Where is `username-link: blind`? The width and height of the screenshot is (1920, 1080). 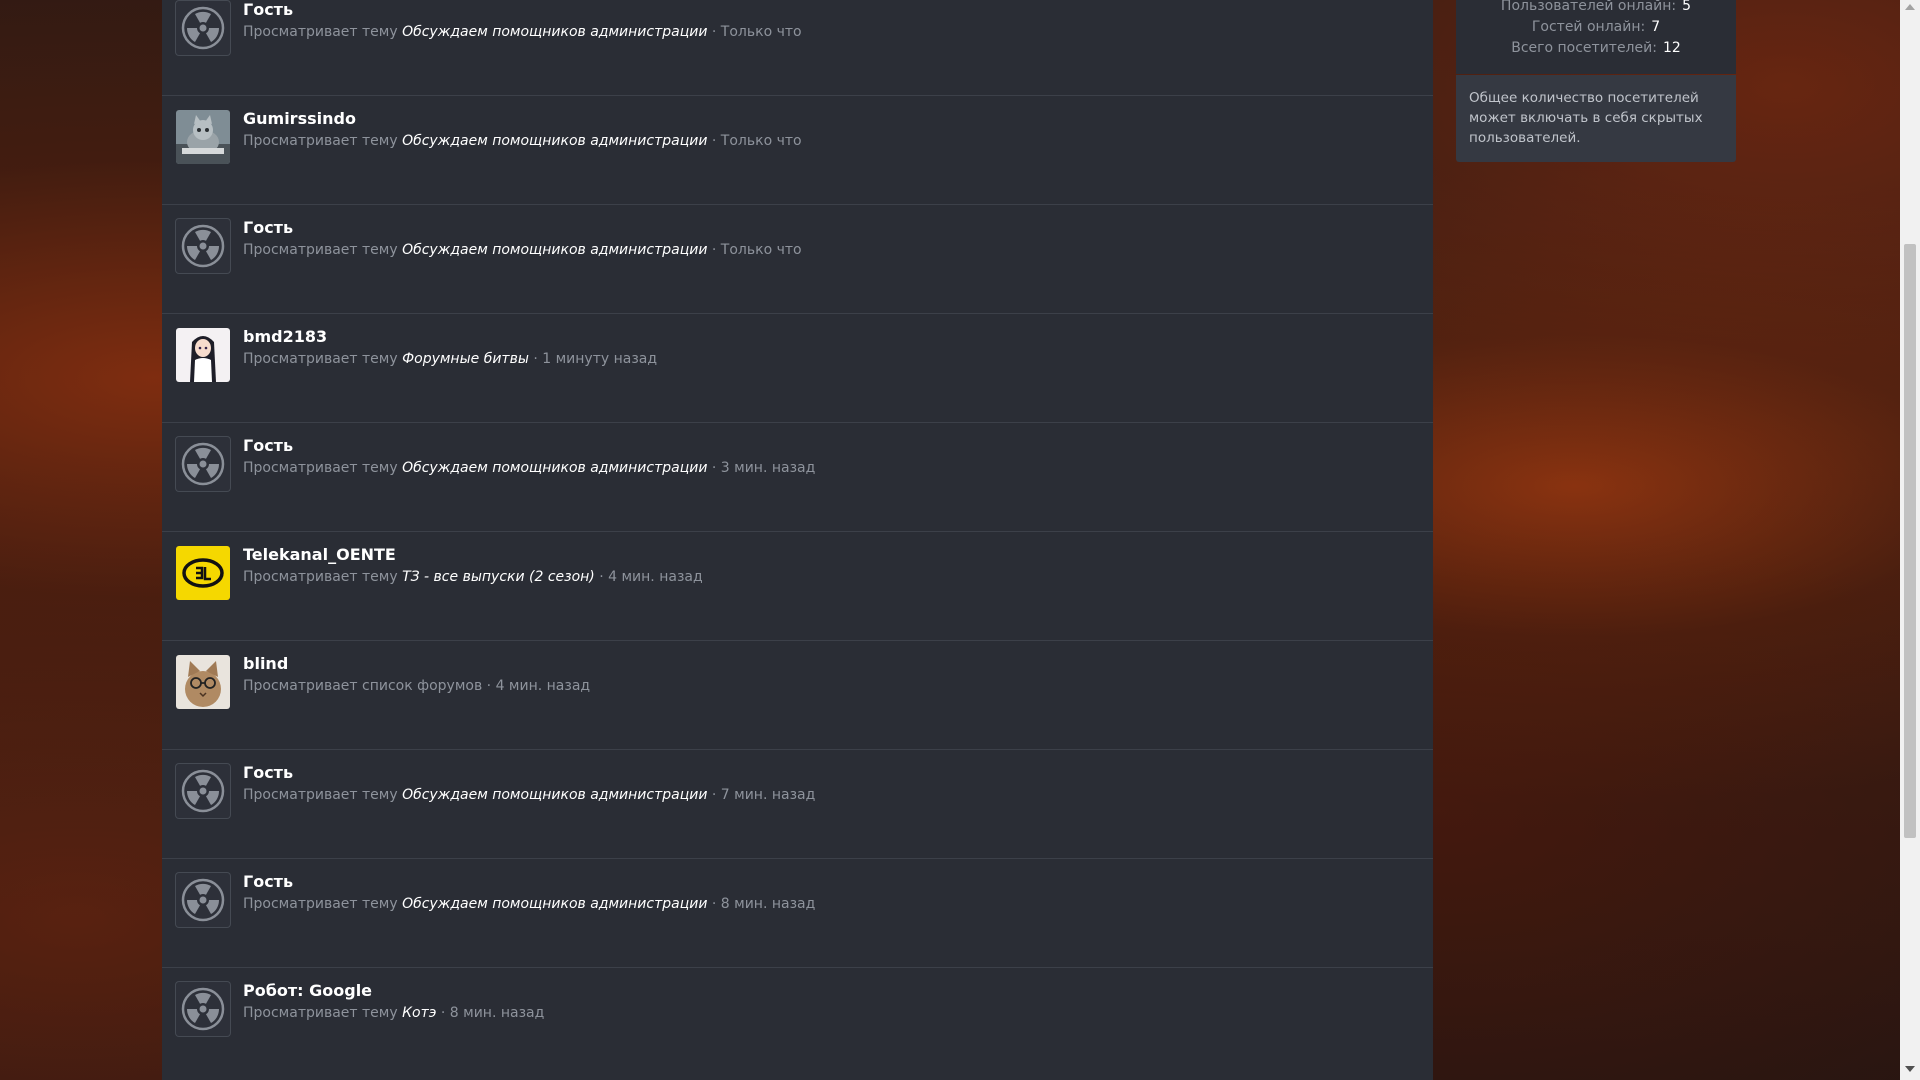
username-link: blind is located at coordinates (265, 663).